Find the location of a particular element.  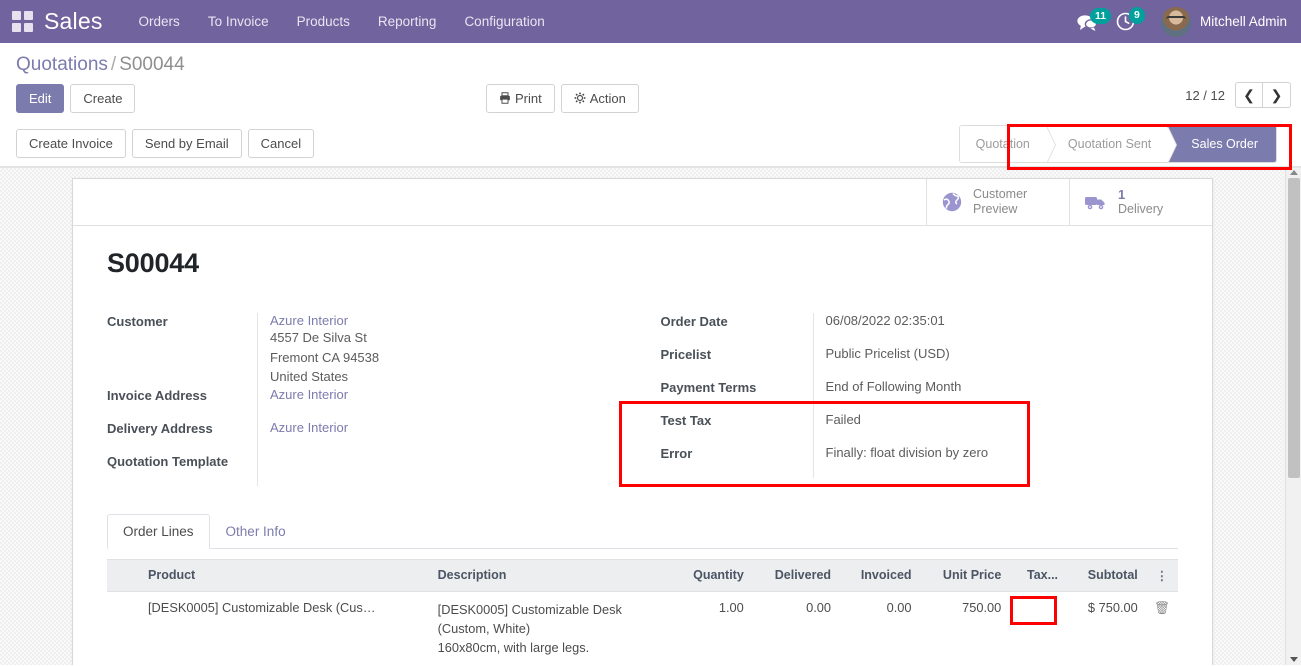

customer-city-state-zip: Fremont CA 94538 is located at coordinates (325, 357).